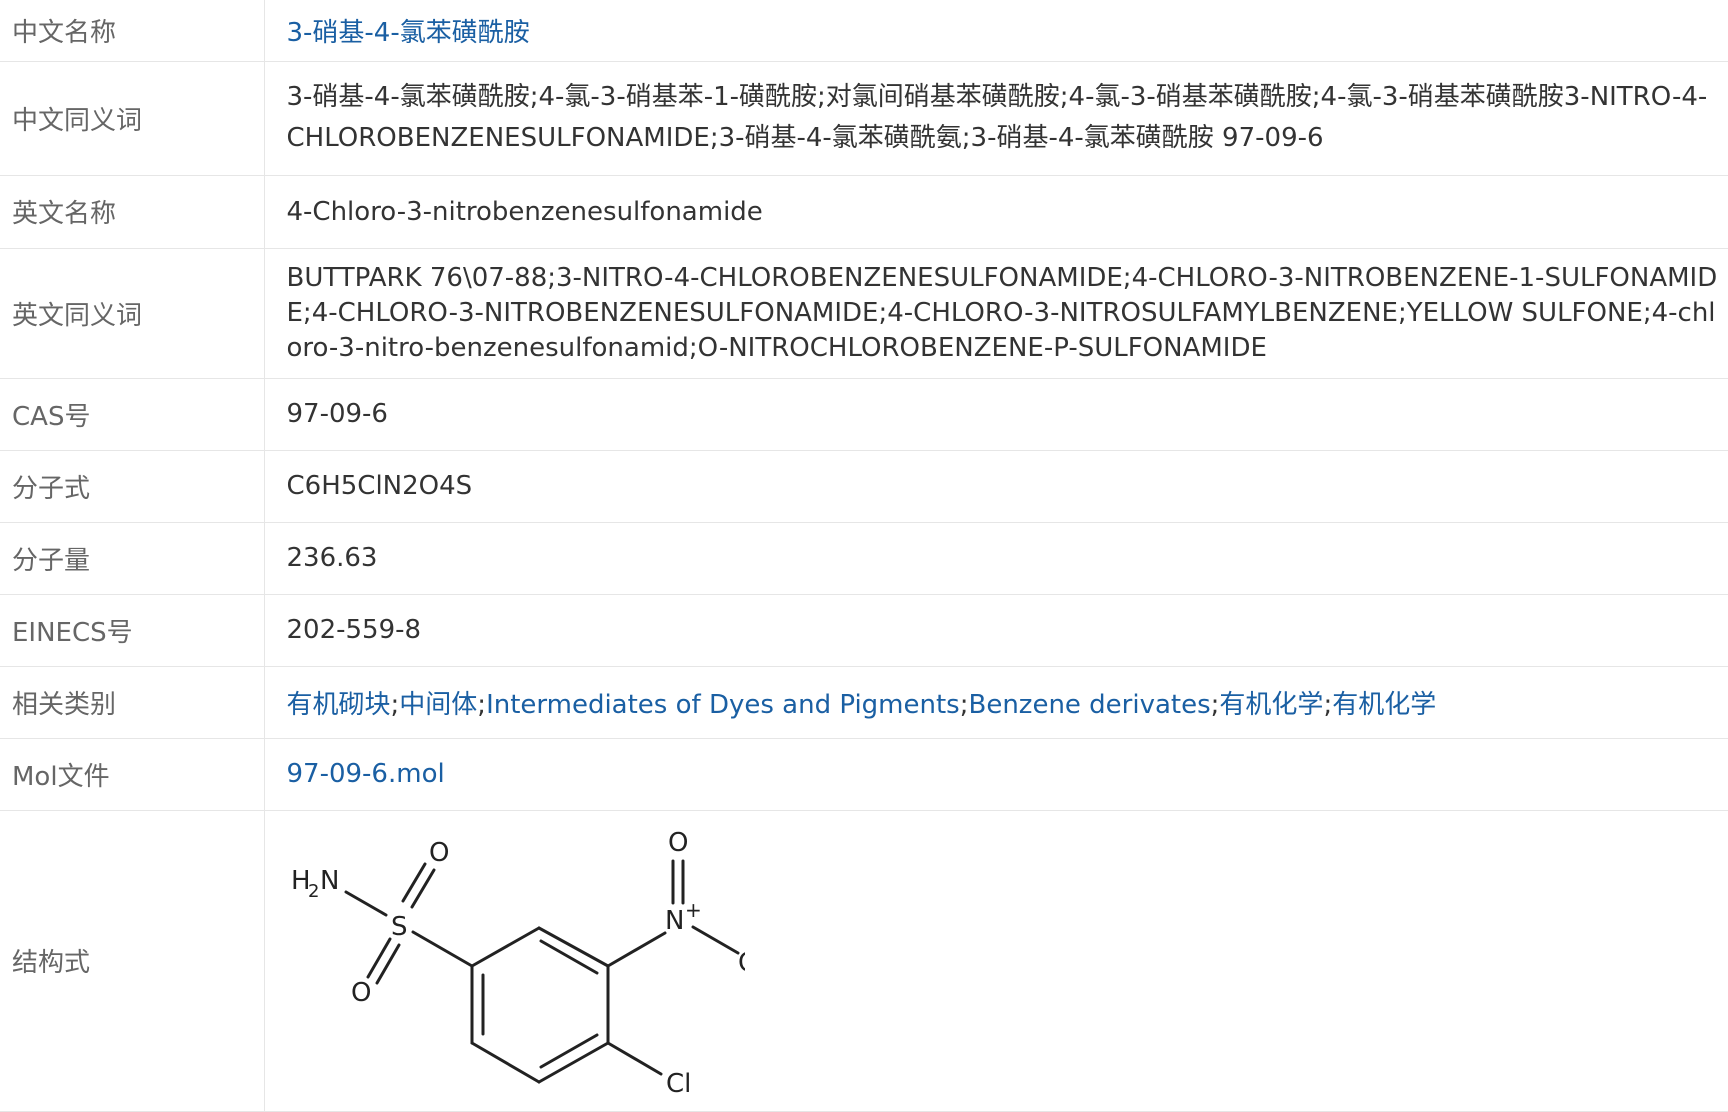  I want to click on mol-file-value: 97-09-6.mol, so click(996, 774).